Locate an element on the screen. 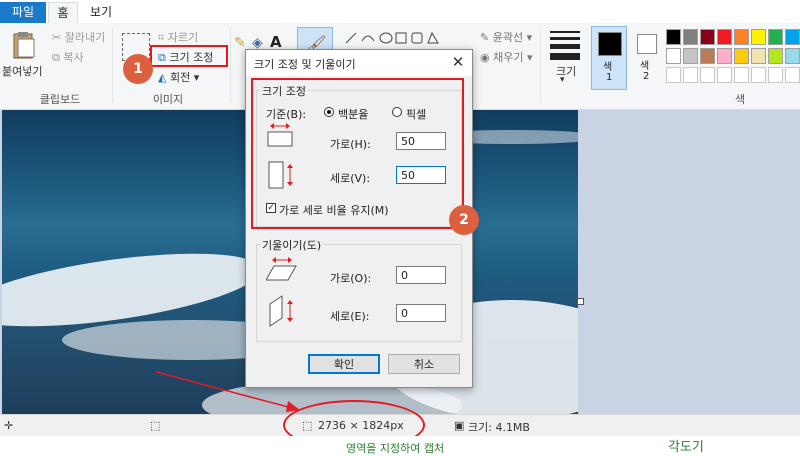 This screenshot has height=456, width=800. bucket-icon: ◉ is located at coordinates (485, 57).